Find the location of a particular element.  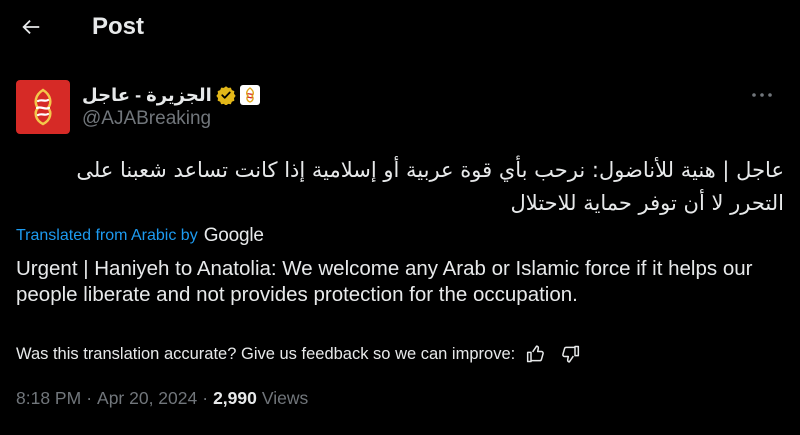

al-jazeera-logo-icon is located at coordinates (43, 107).